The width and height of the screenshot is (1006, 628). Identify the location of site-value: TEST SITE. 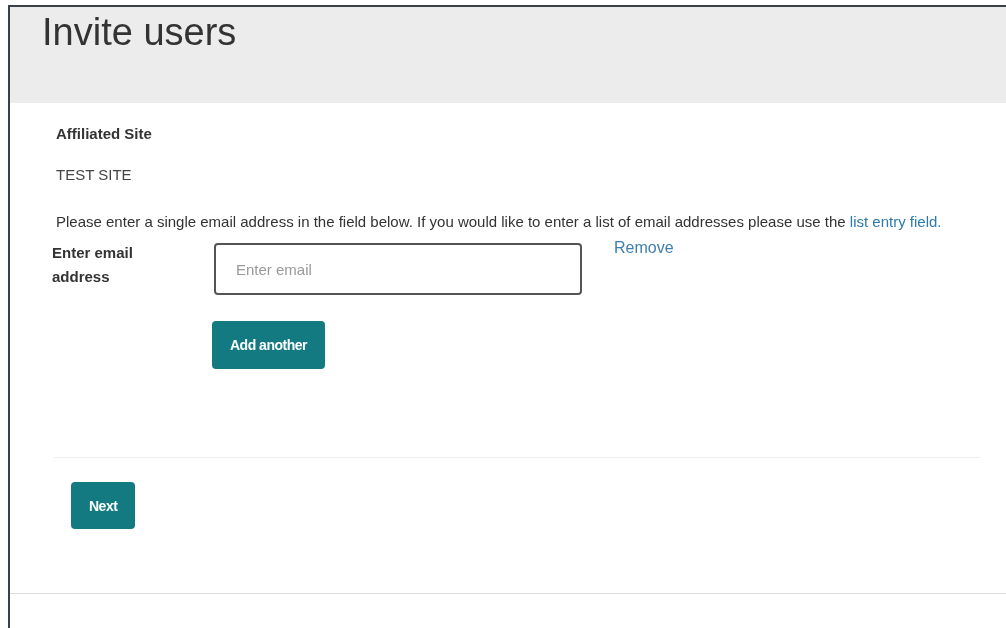
(94, 174).